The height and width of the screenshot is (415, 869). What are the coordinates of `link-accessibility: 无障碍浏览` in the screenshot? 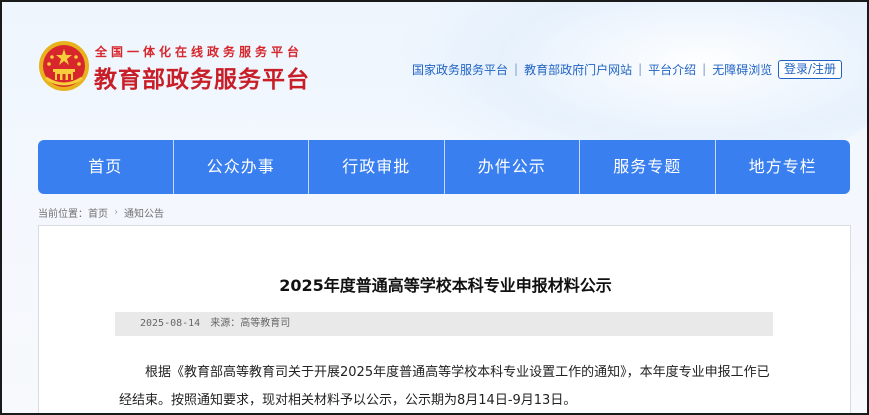 It's located at (742, 69).